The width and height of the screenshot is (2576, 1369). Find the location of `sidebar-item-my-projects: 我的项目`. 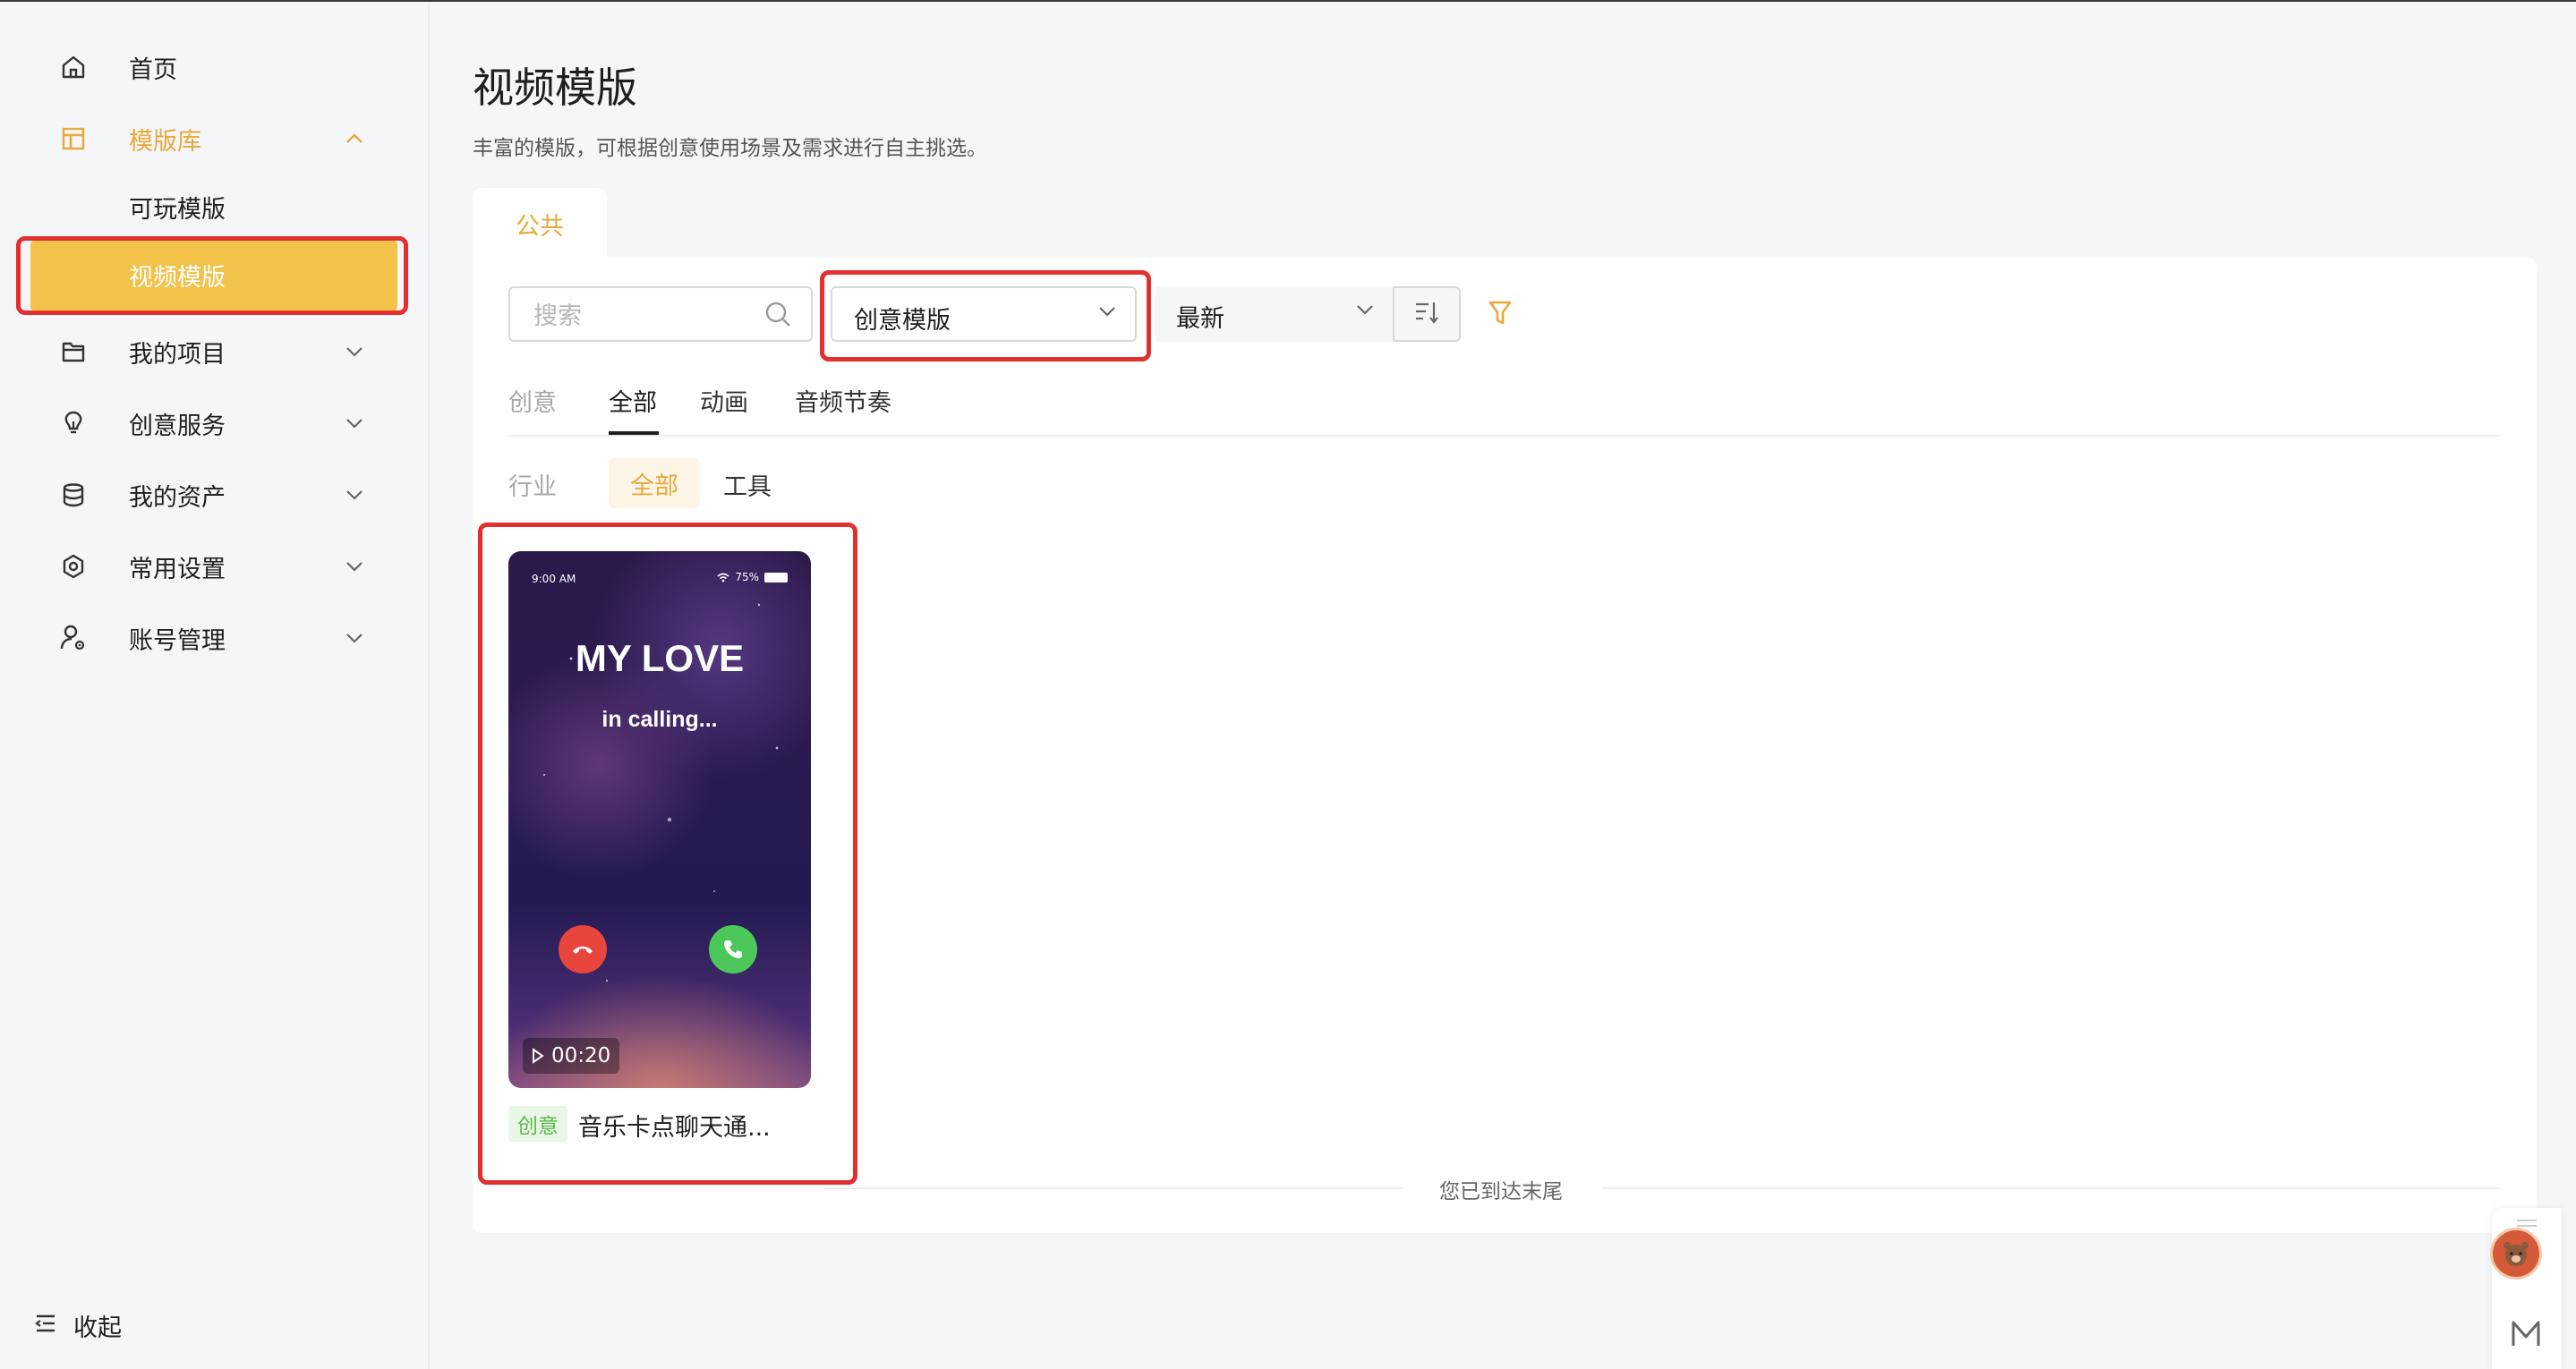

sidebar-item-my-projects: 我的项目 is located at coordinates (214, 351).